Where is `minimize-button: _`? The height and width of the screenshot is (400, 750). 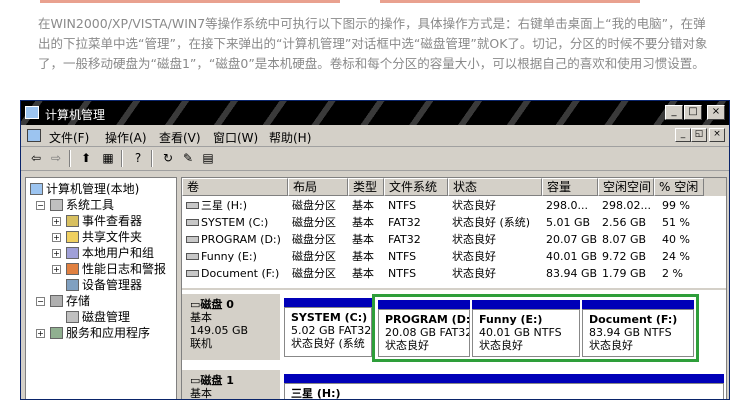
minimize-button: _ is located at coordinates (674, 112).